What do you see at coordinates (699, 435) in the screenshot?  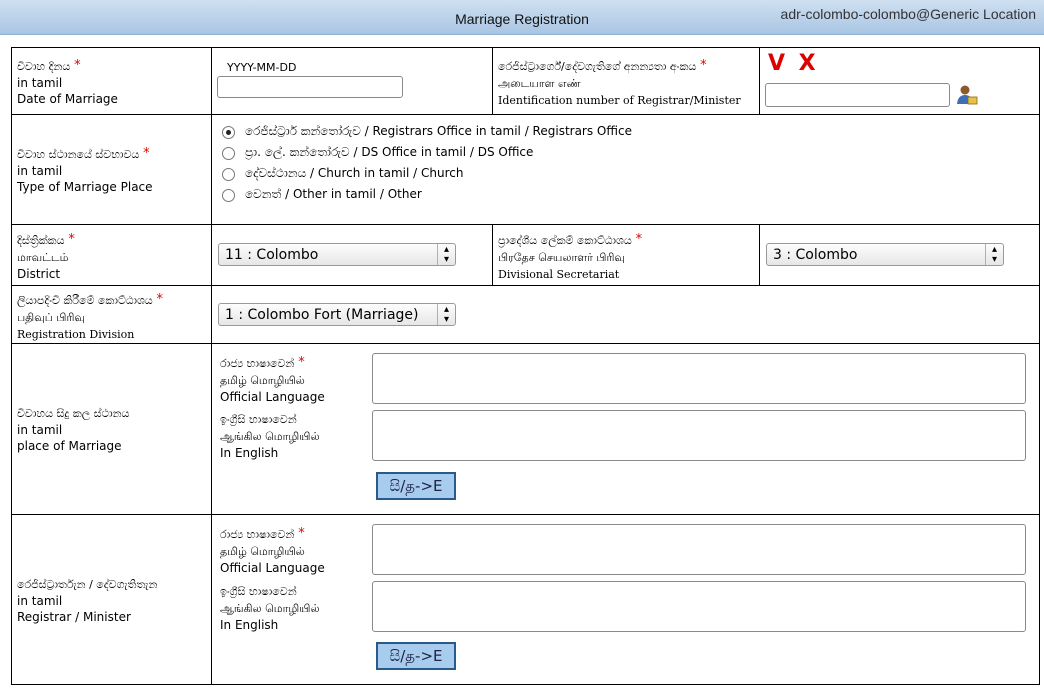 I see `place-english-textarea` at bounding box center [699, 435].